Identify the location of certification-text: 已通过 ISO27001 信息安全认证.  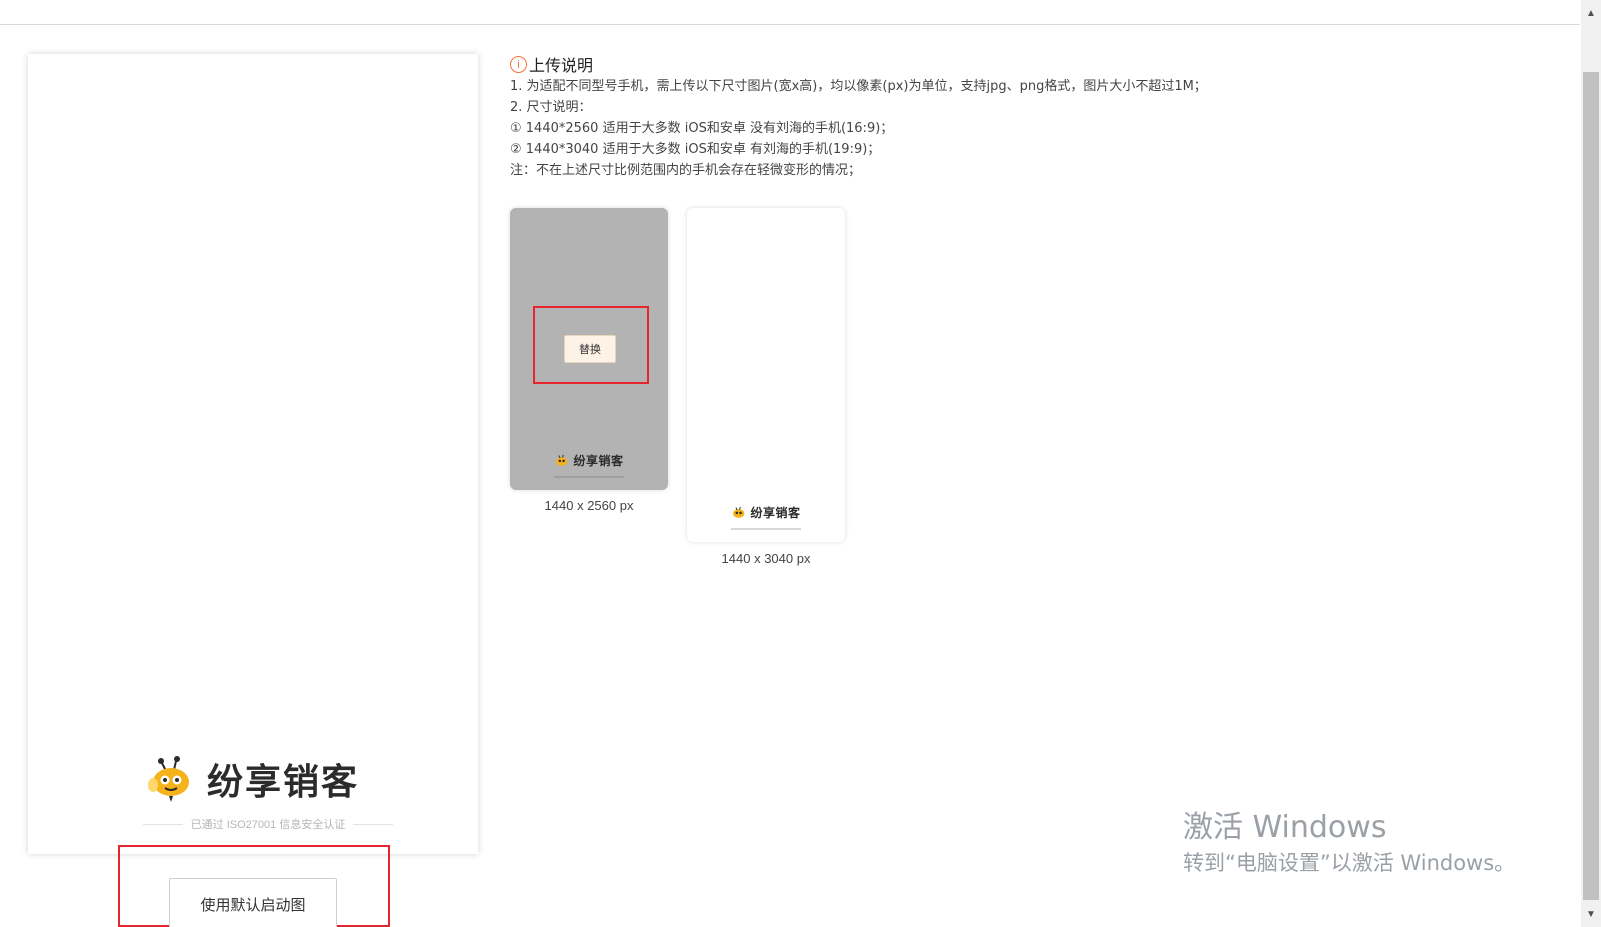
(268, 825).